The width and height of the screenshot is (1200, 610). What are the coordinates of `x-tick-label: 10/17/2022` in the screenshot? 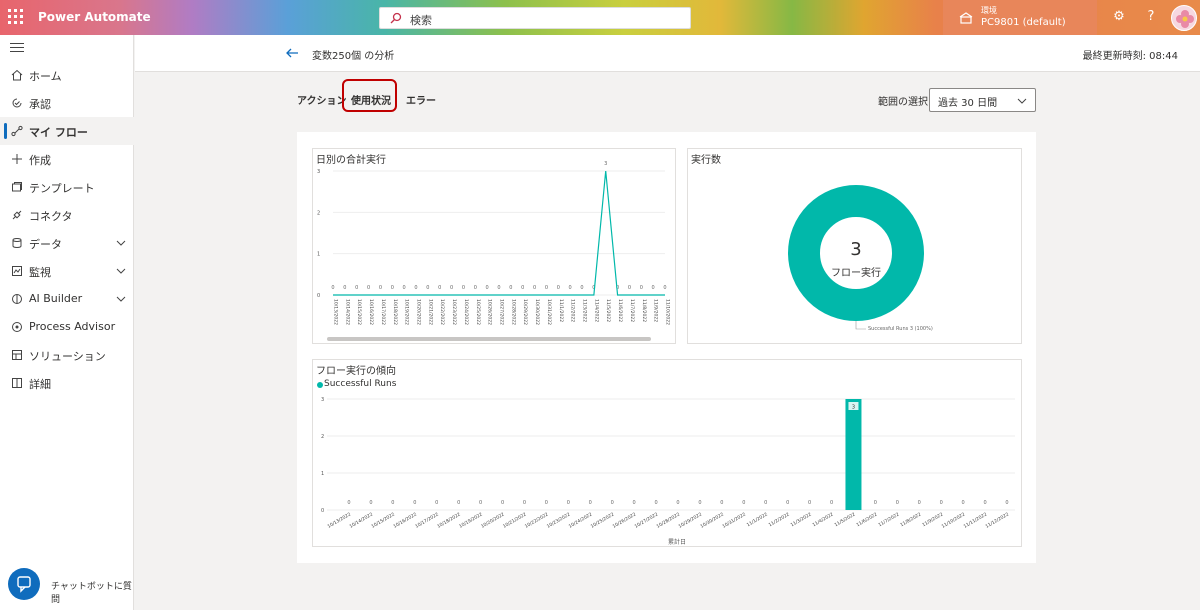 It's located at (427, 520).